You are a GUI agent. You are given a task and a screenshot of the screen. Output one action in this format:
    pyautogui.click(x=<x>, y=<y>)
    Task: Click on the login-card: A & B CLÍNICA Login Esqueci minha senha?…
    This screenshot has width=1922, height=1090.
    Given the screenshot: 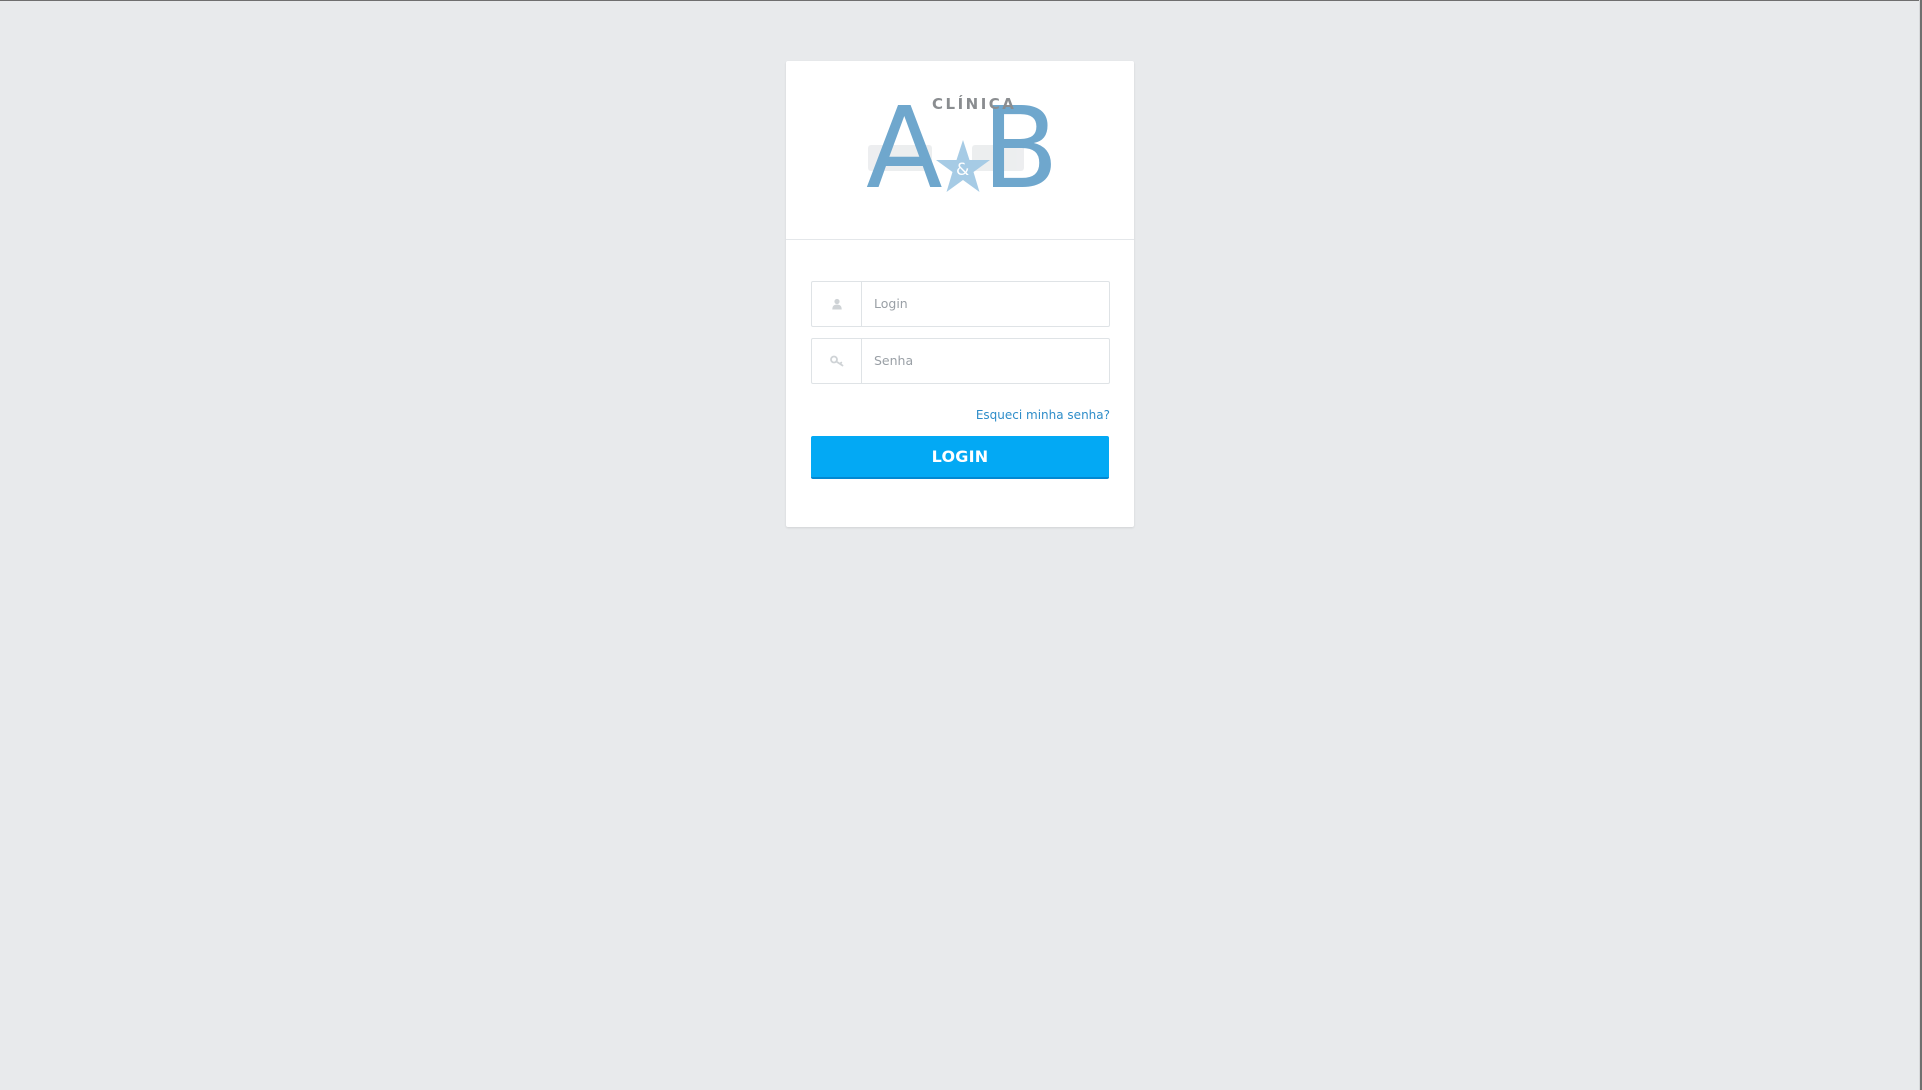 What is the action you would take?
    pyautogui.click(x=960, y=294)
    